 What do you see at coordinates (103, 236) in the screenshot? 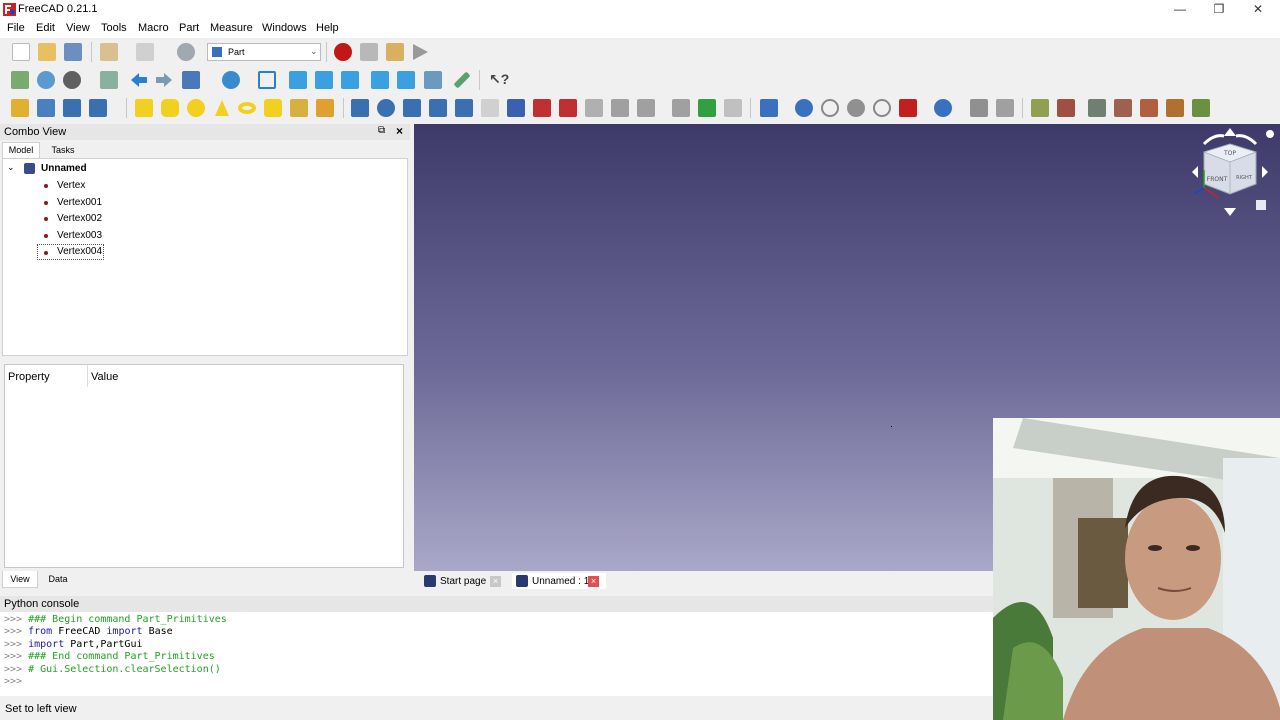
I see `tree-item: Vertex003` at bounding box center [103, 236].